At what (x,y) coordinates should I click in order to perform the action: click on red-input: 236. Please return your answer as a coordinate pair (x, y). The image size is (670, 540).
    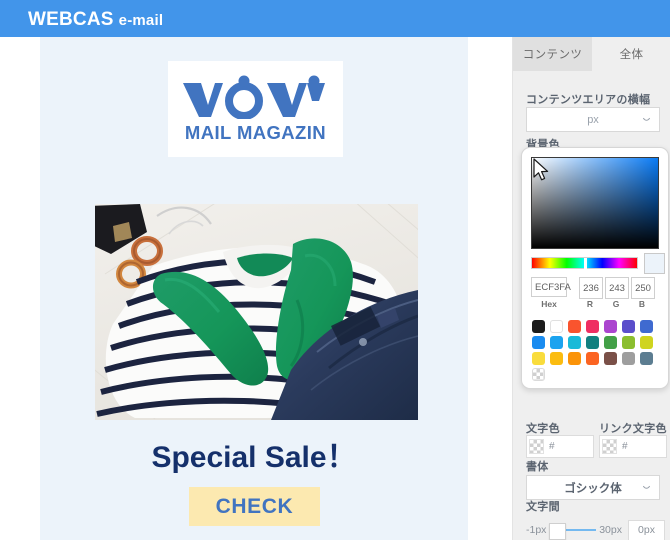
    Looking at the image, I should click on (591, 288).